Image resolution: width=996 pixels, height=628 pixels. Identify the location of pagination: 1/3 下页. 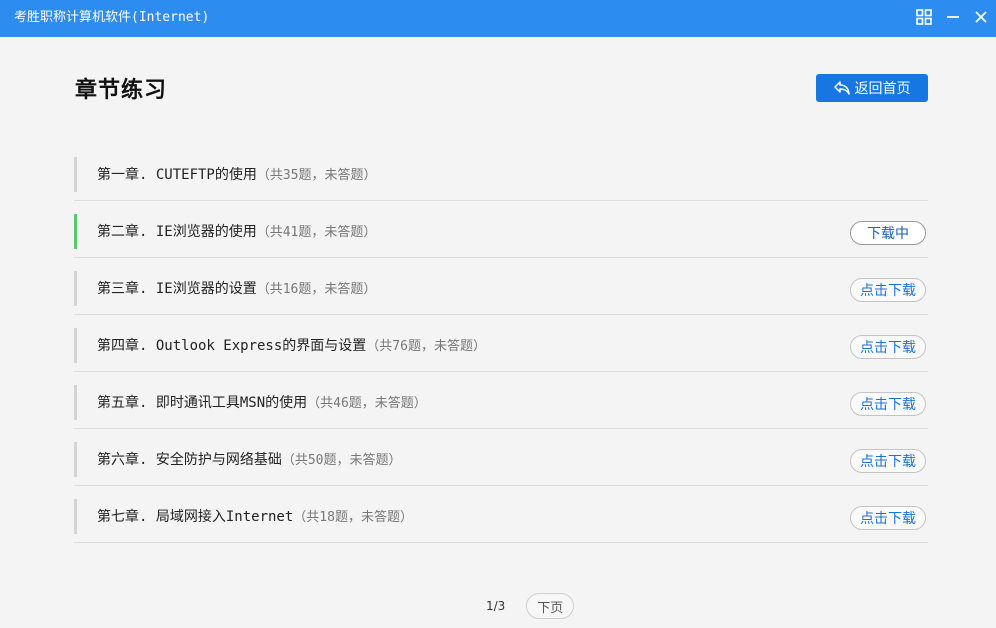
(530, 606).